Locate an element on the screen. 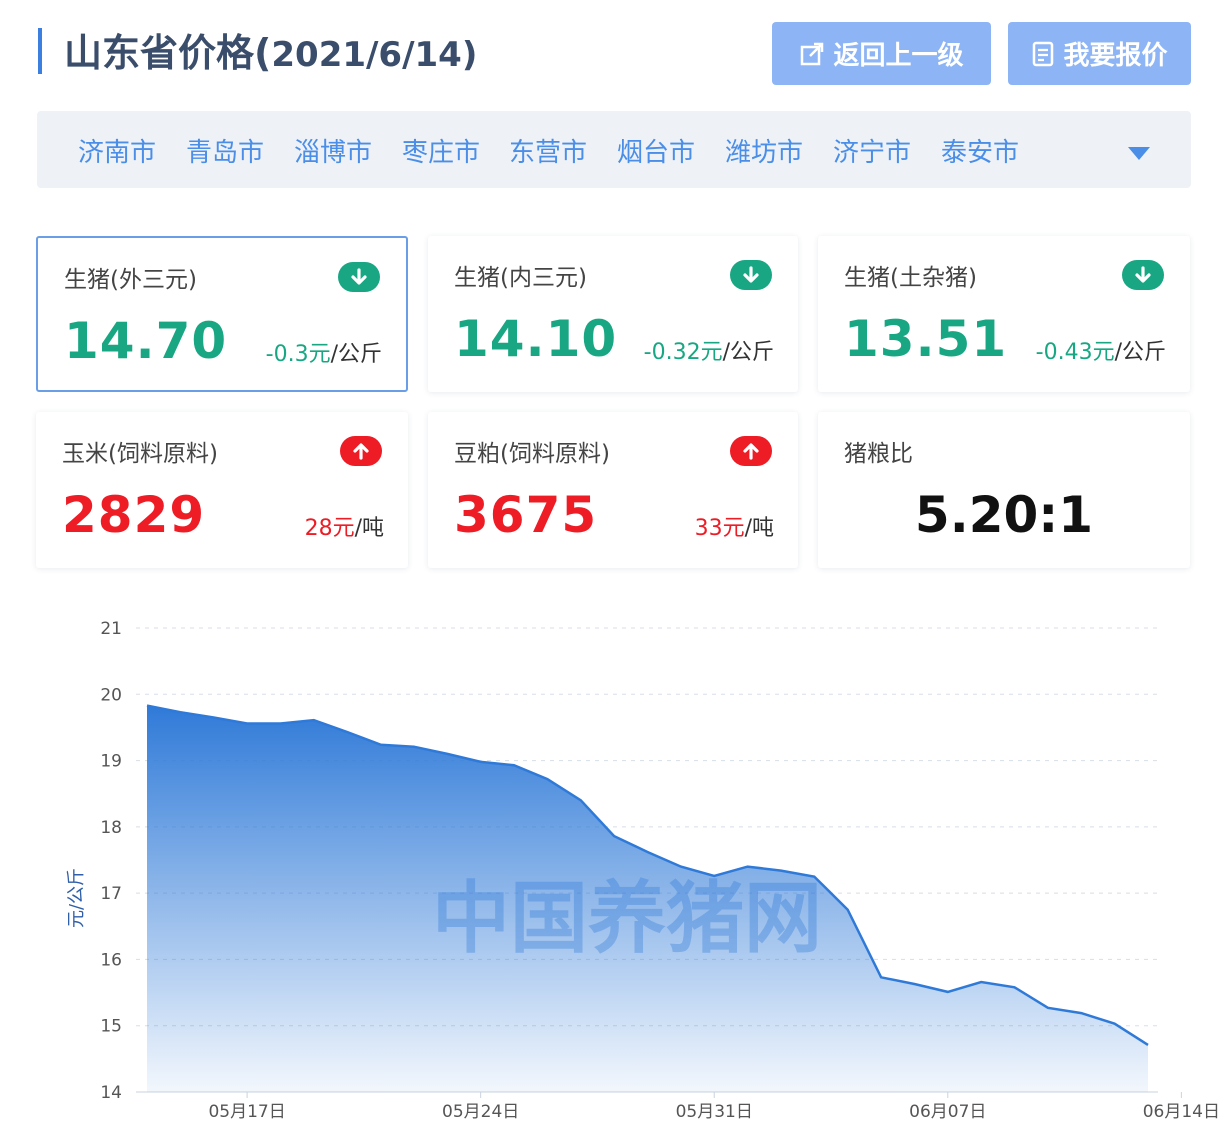  y-tick-label: 15 is located at coordinates (111, 1027).